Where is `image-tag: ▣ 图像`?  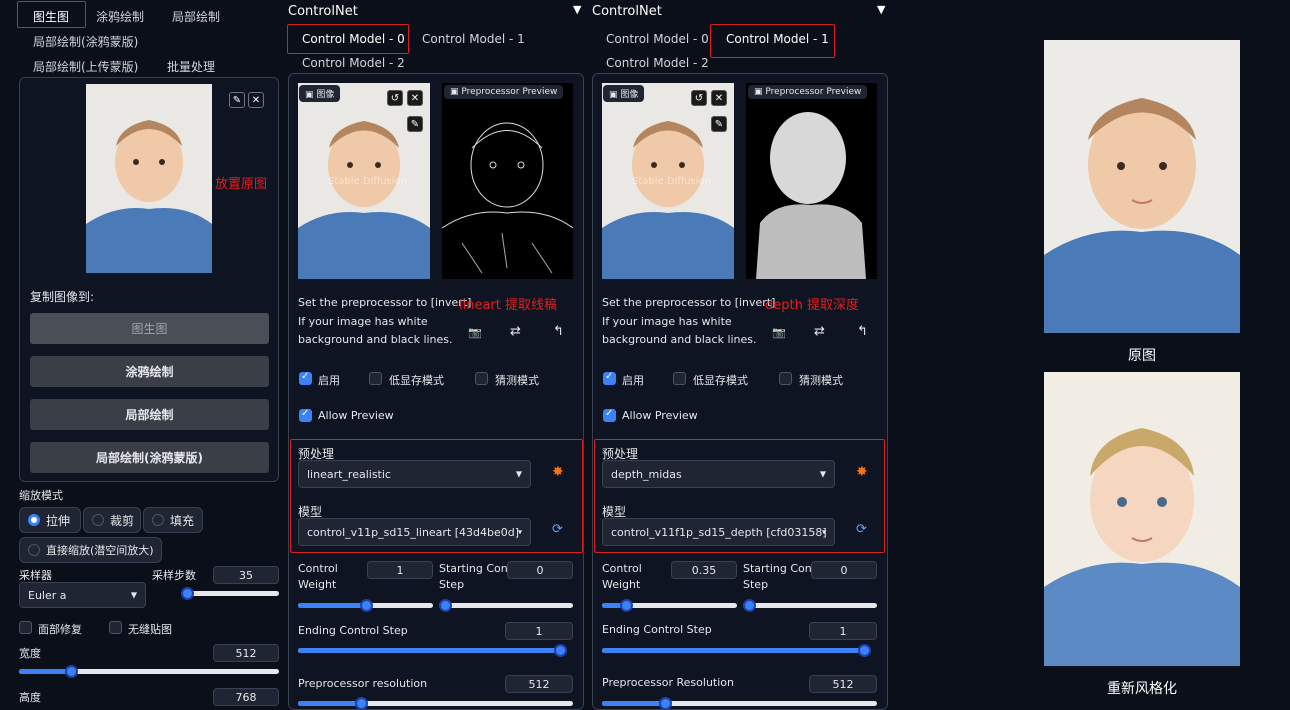 image-tag: ▣ 图像 is located at coordinates (320, 93).